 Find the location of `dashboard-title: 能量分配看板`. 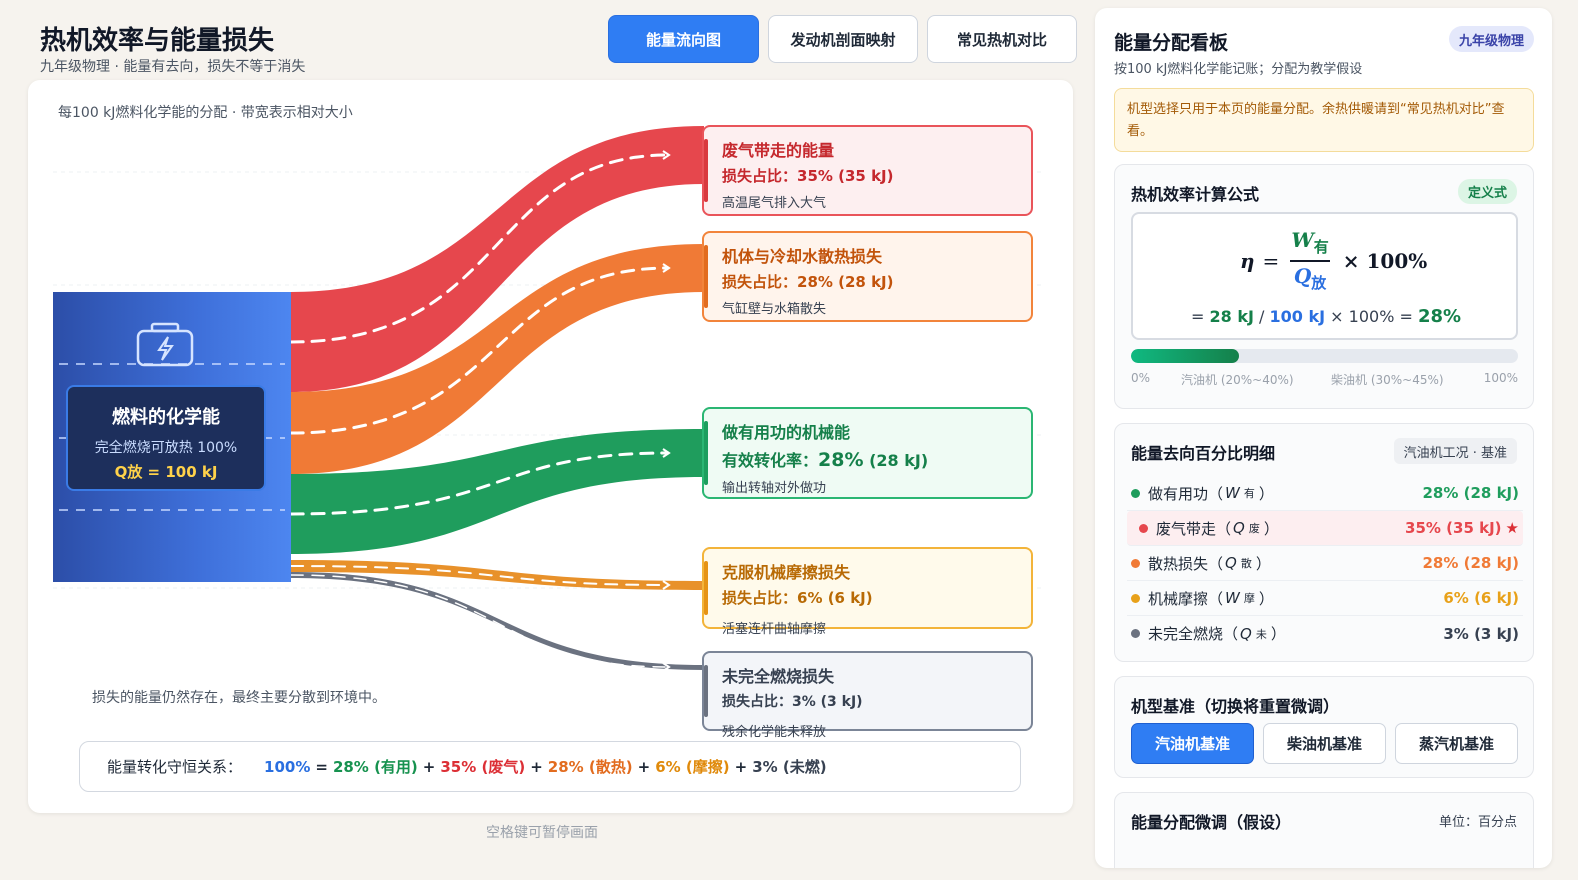

dashboard-title: 能量分配看板 is located at coordinates (1171, 43).